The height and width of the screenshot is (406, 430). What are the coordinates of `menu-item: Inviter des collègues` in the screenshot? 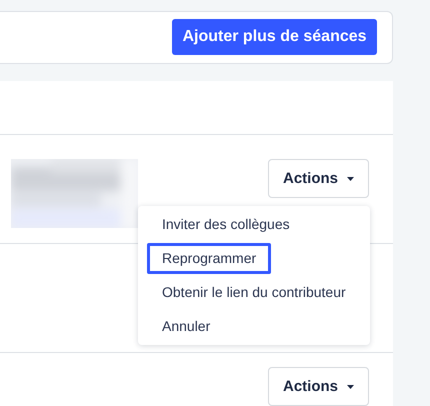 It's located at (226, 224).